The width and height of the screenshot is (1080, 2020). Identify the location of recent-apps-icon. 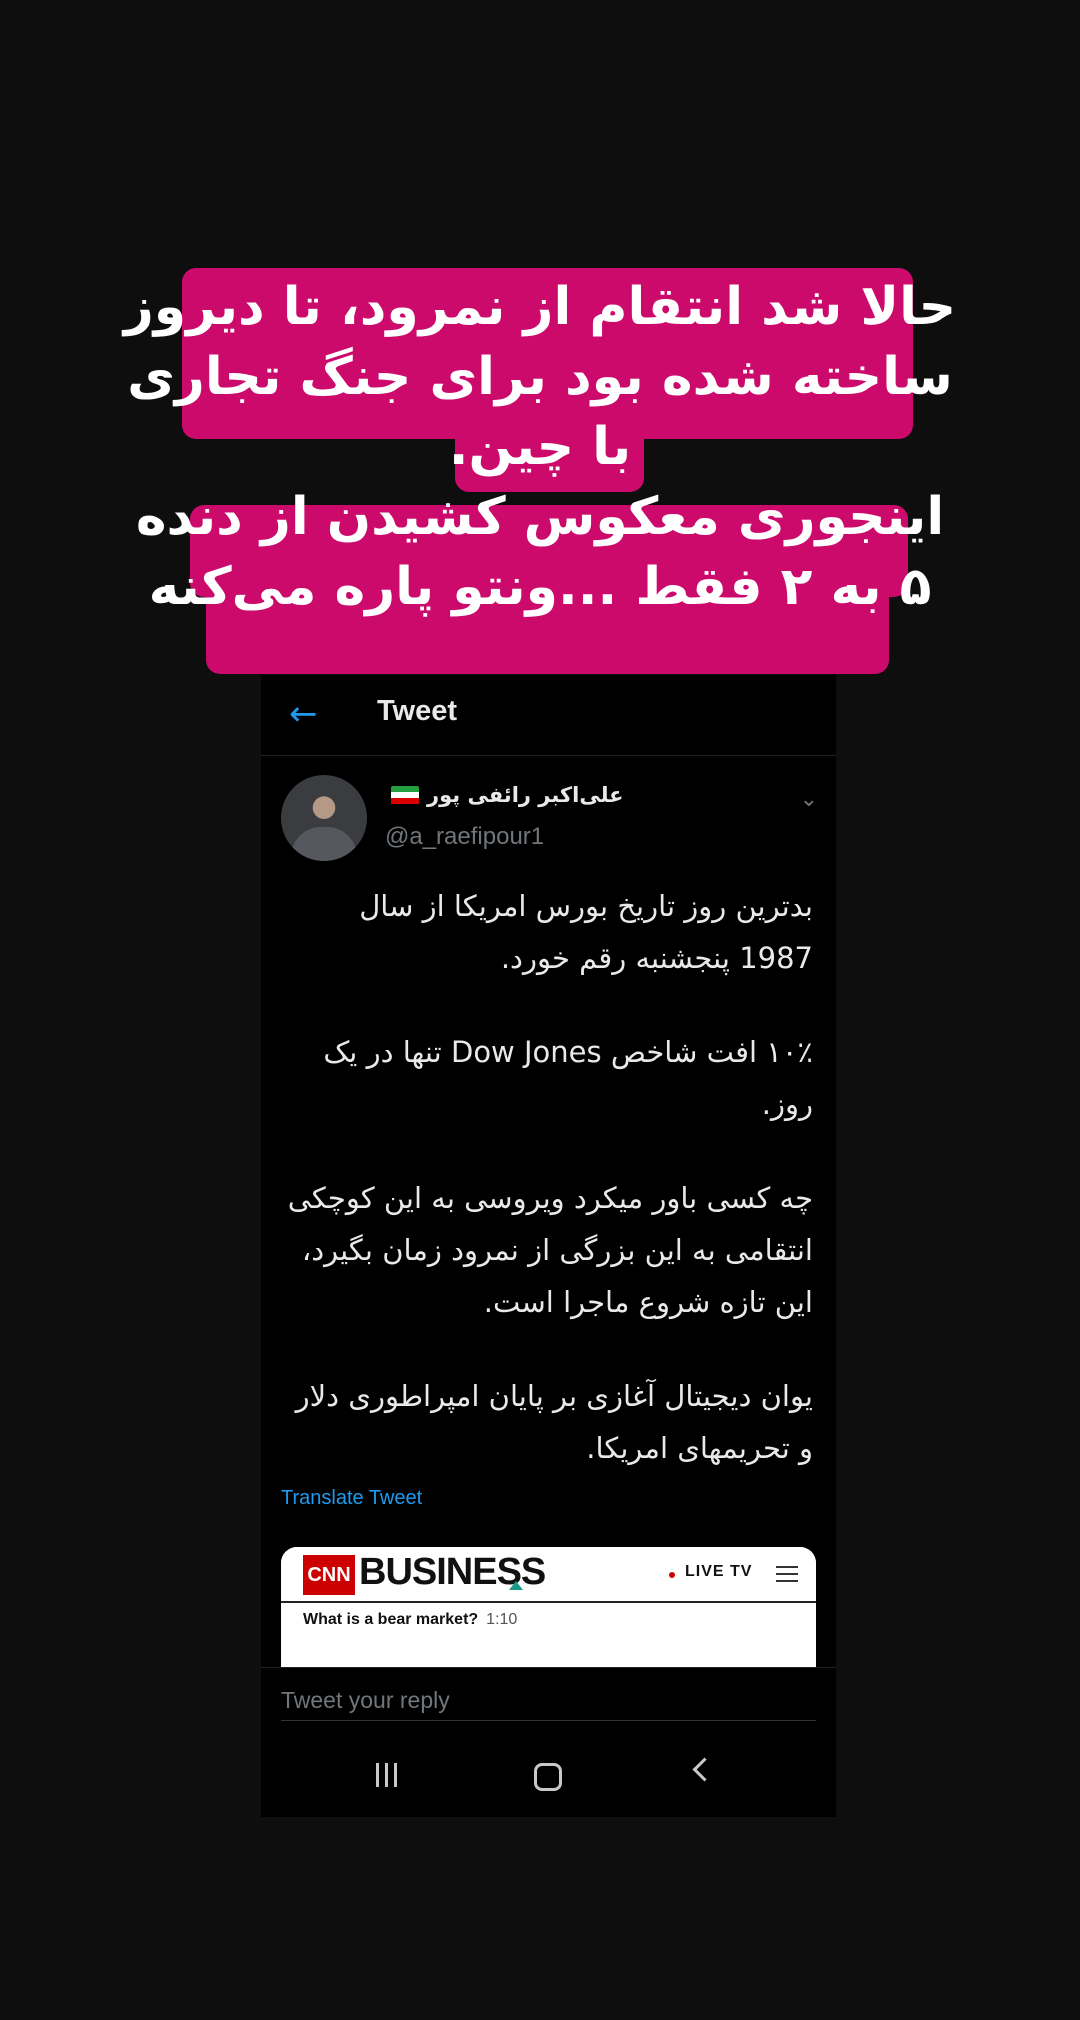
(386, 1775).